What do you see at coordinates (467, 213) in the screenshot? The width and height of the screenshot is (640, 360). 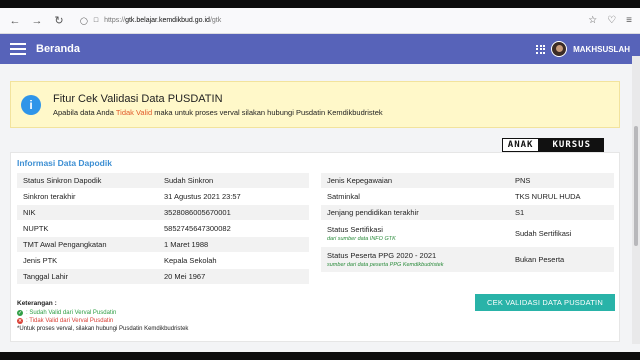 I see `table-row: Jenjang pendidikan terakhir S1` at bounding box center [467, 213].